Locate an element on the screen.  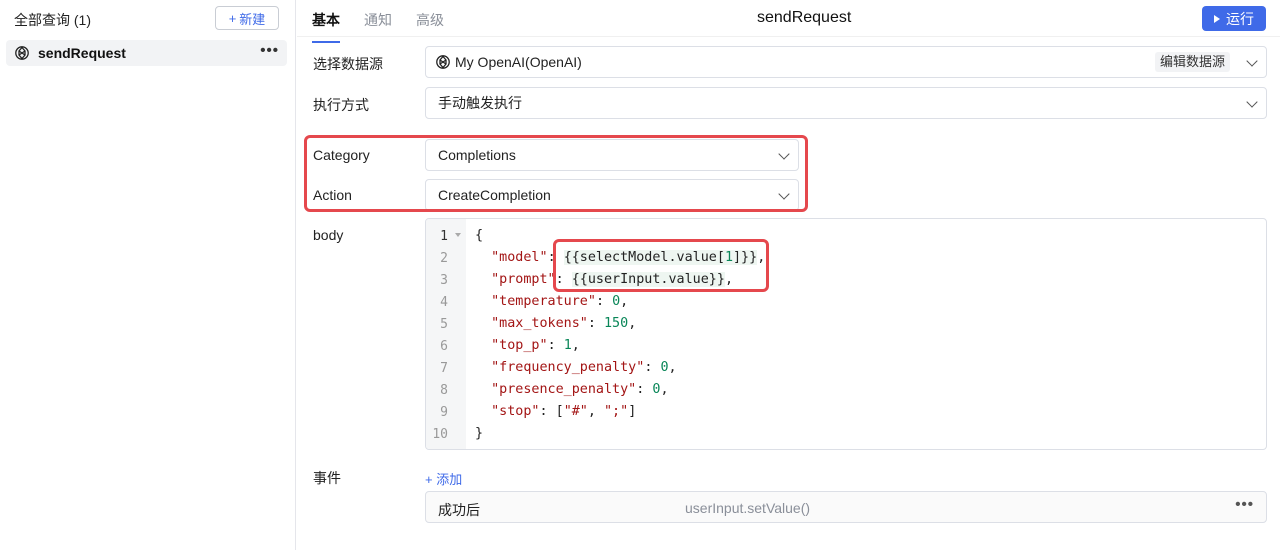
tab-bar: 基本 通知 高级 is located at coordinates (378, 26).